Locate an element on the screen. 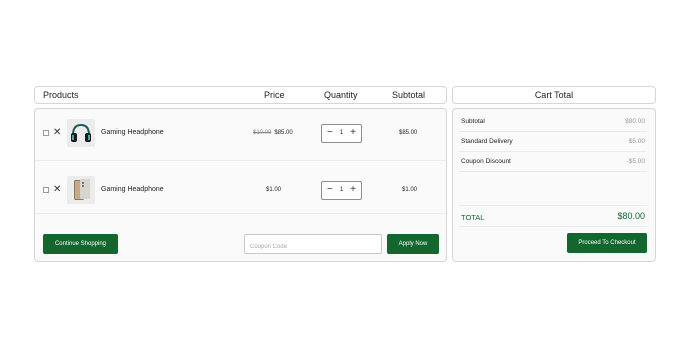 This screenshot has height=348, width=690. current-price: $1.00 is located at coordinates (274, 190).